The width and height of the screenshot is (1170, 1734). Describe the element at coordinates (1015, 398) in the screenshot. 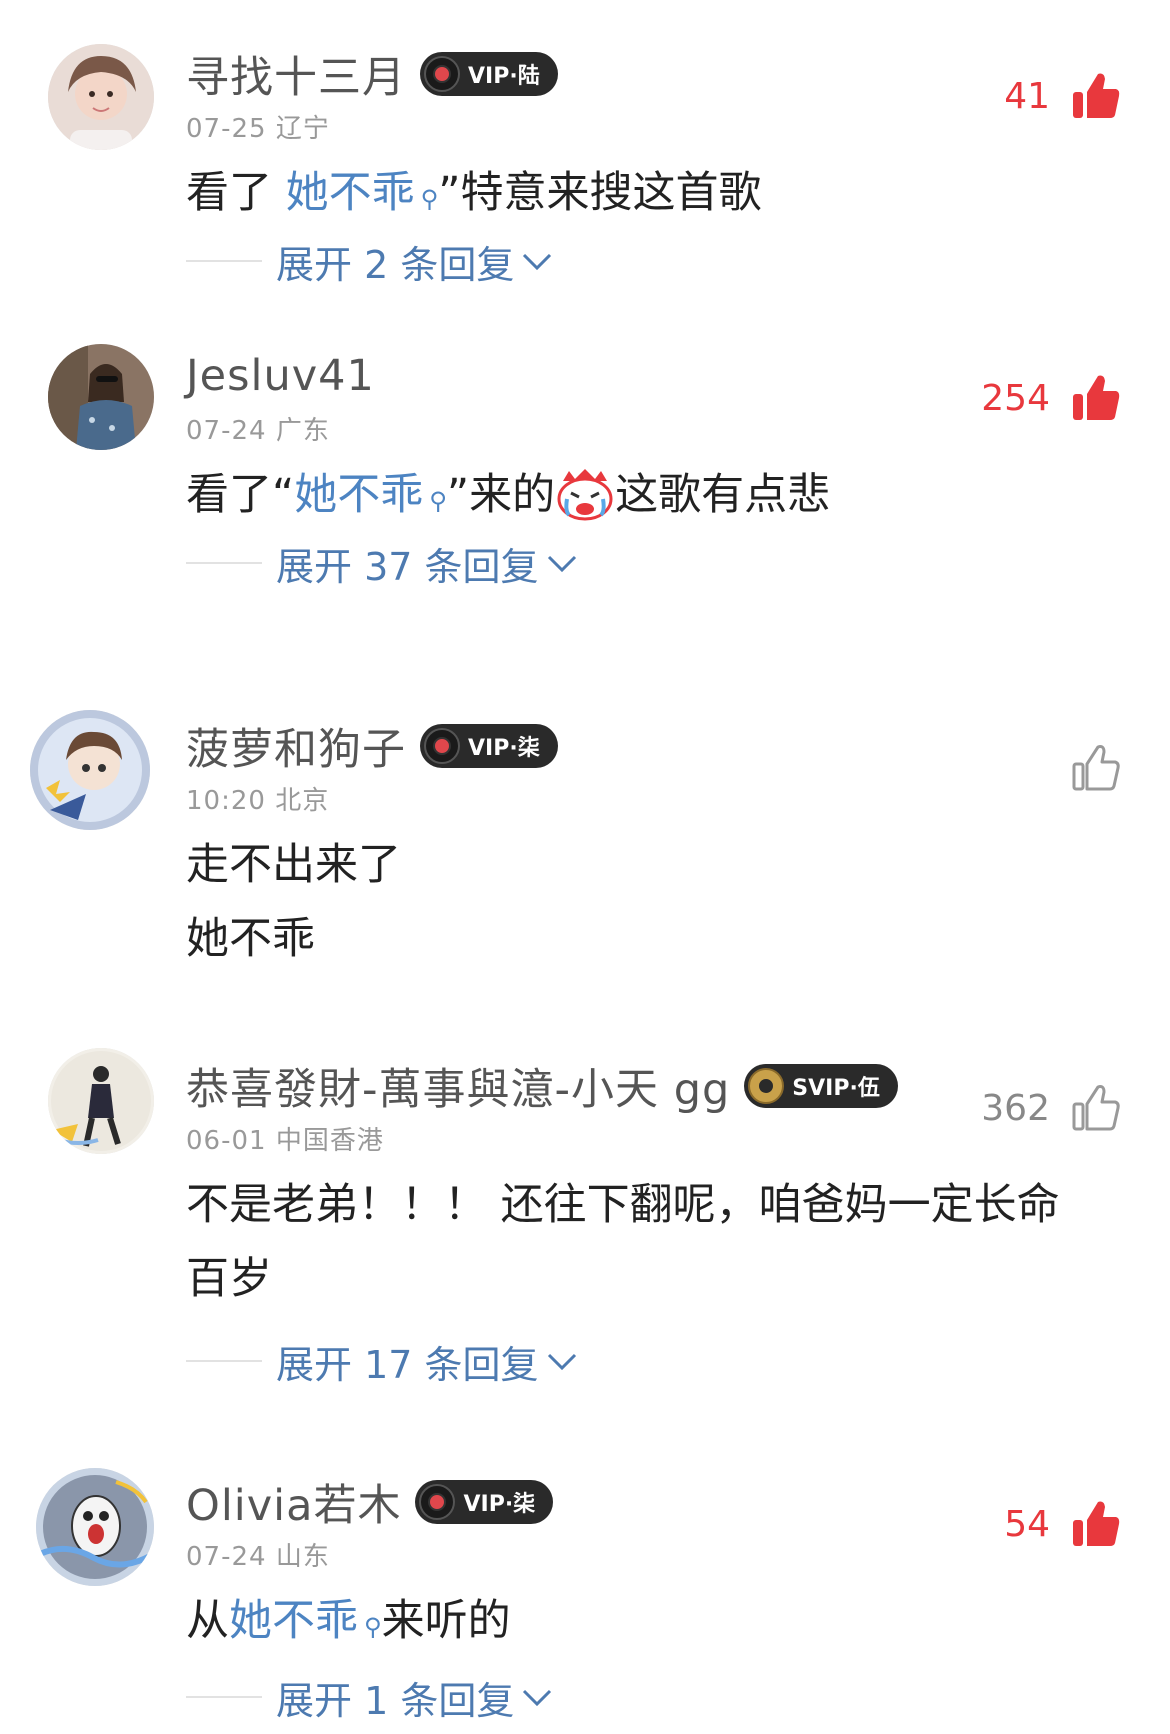

I see `like-count: 254` at that location.